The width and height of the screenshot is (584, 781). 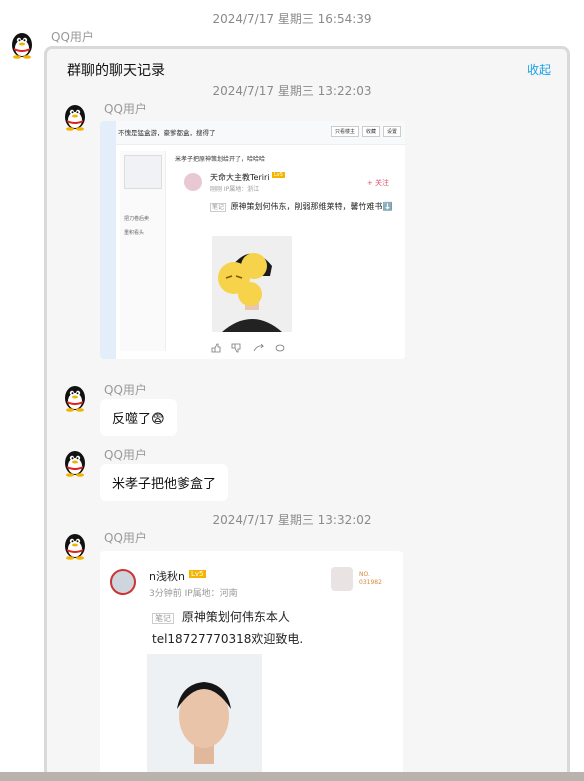 What do you see at coordinates (164, 482) in the screenshot?
I see `text-message-bubble: 米孝子把他爹盒了` at bounding box center [164, 482].